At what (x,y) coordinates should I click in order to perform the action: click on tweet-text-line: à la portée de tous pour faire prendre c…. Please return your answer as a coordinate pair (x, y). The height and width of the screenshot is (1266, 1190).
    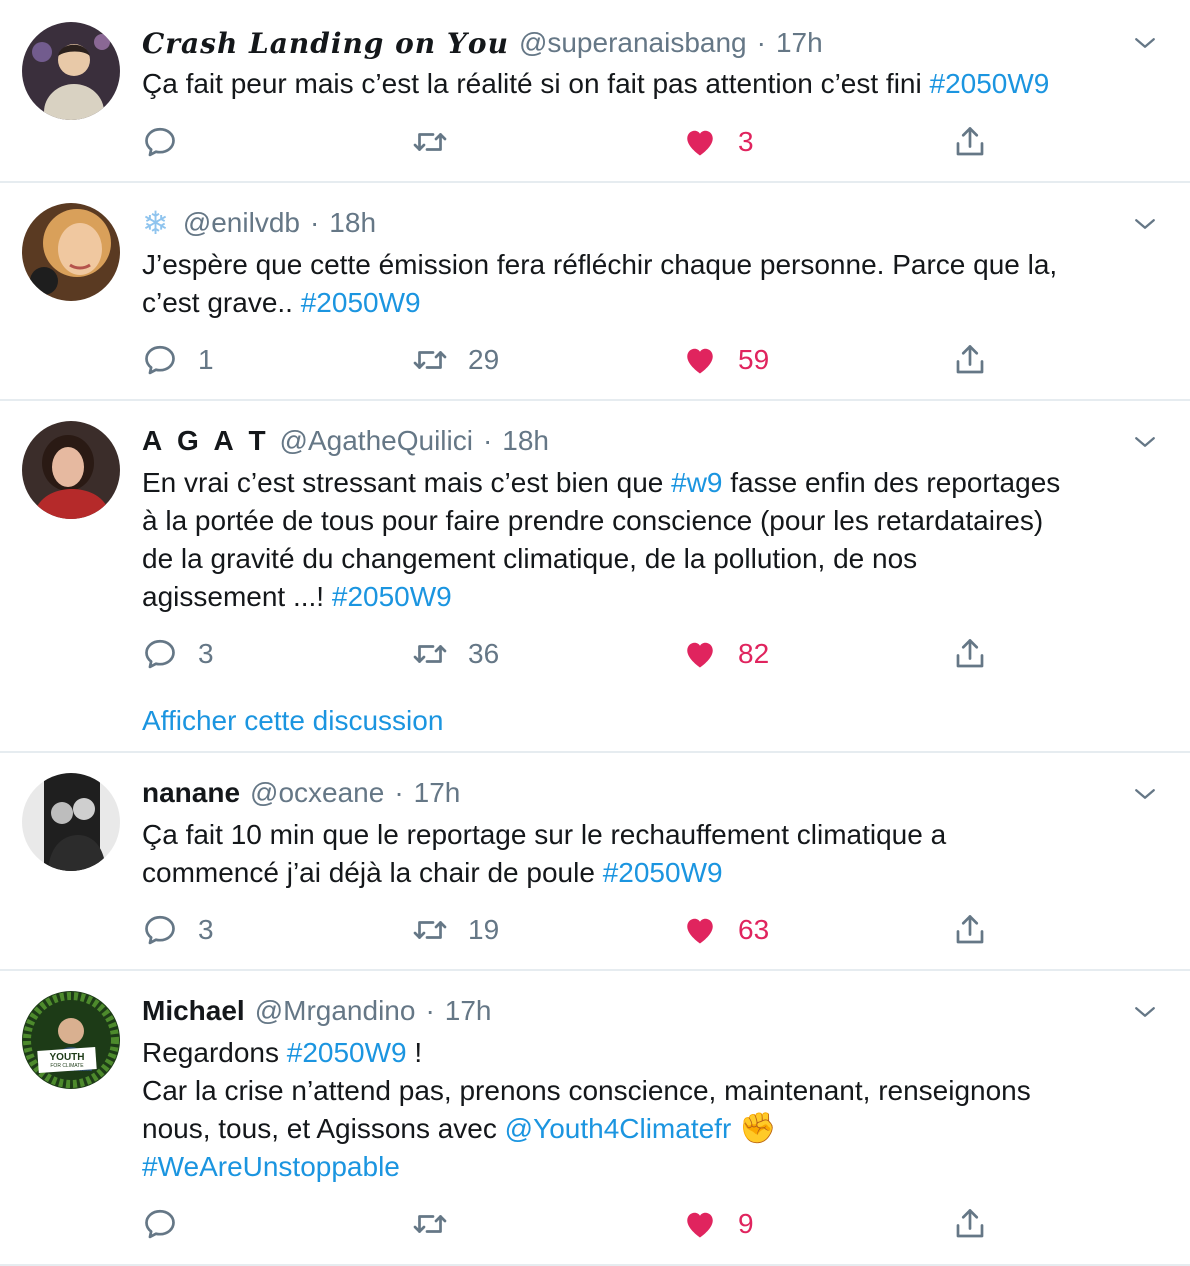
    Looking at the image, I should click on (593, 520).